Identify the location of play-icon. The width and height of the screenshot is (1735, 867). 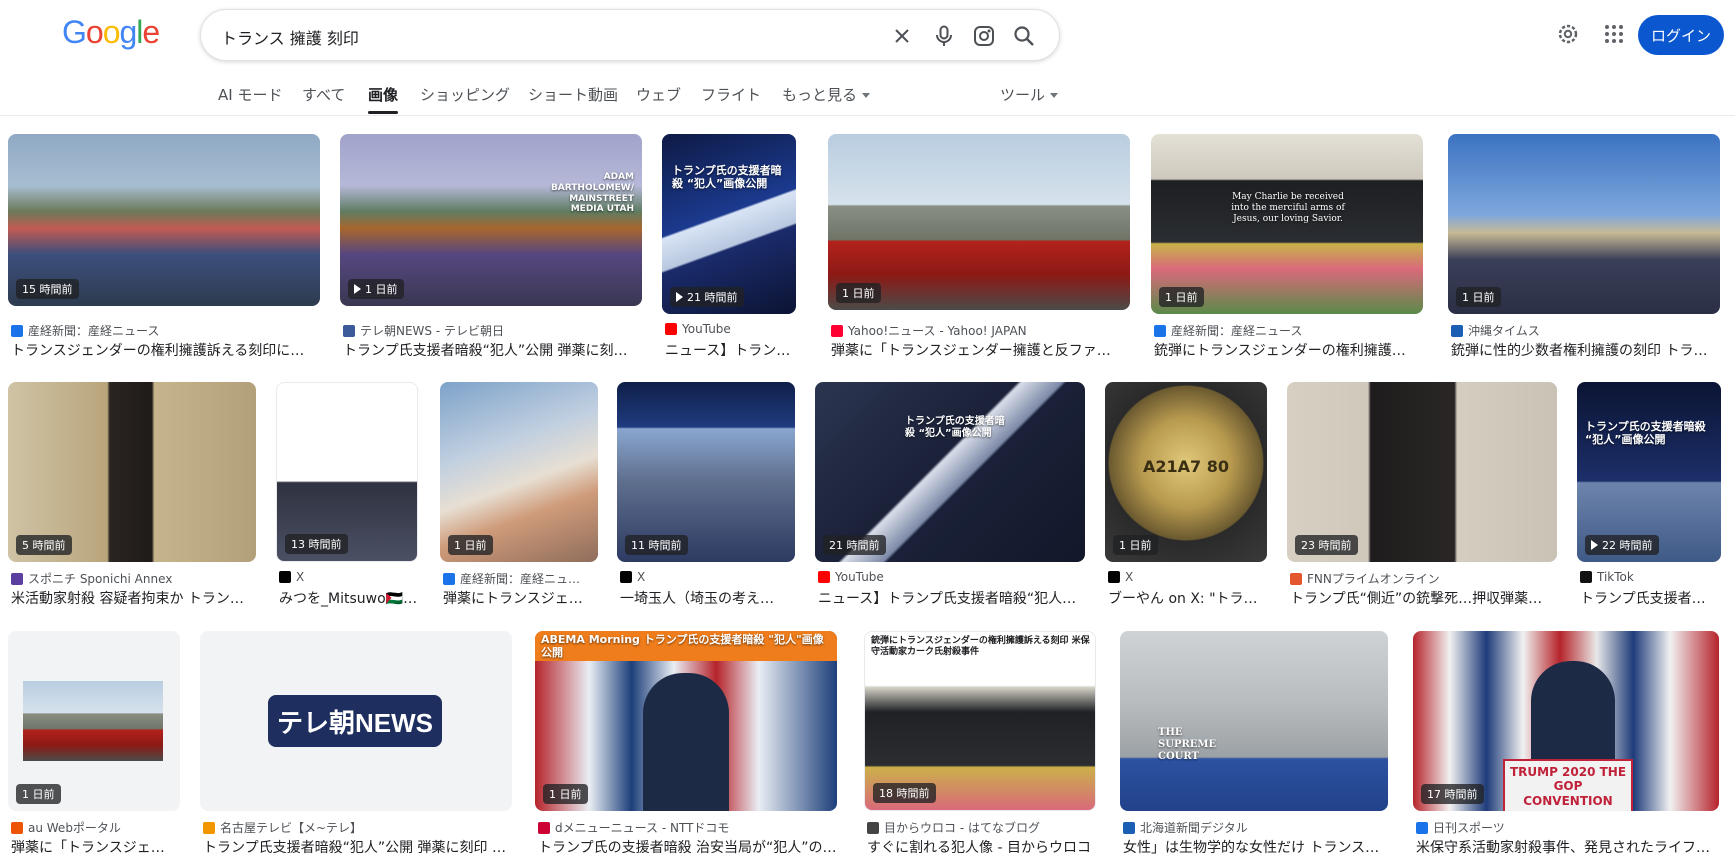
(1594, 545).